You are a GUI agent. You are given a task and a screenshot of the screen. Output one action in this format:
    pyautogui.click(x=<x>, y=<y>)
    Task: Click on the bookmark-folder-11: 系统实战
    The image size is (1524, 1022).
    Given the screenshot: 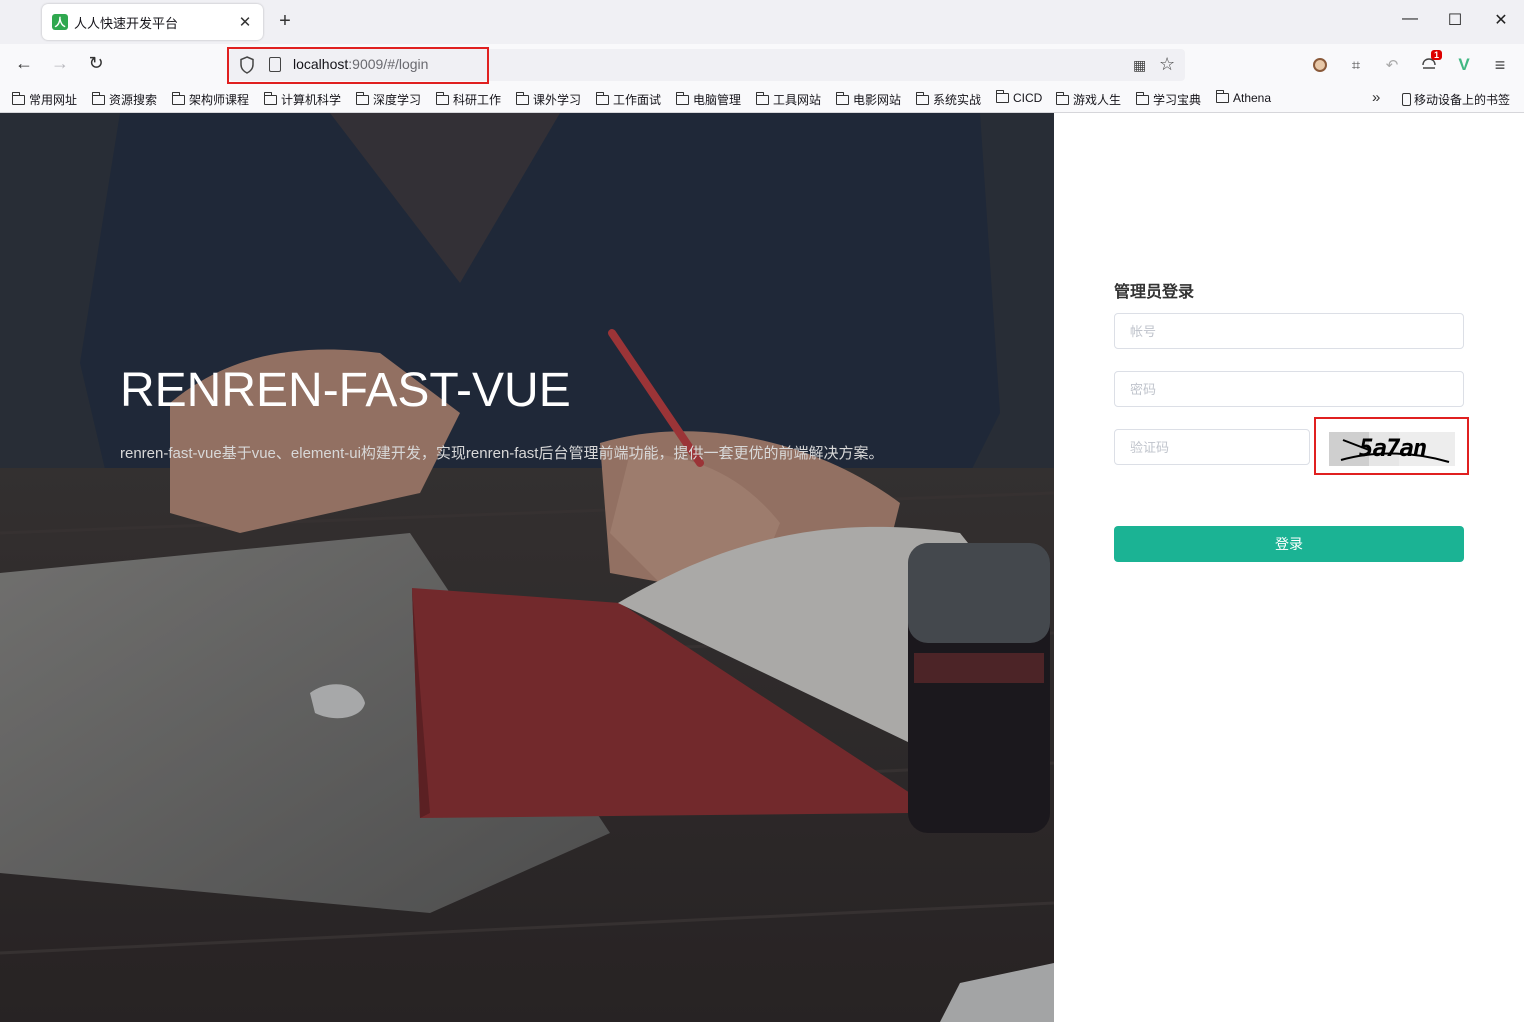 What is the action you would take?
    pyautogui.click(x=948, y=99)
    